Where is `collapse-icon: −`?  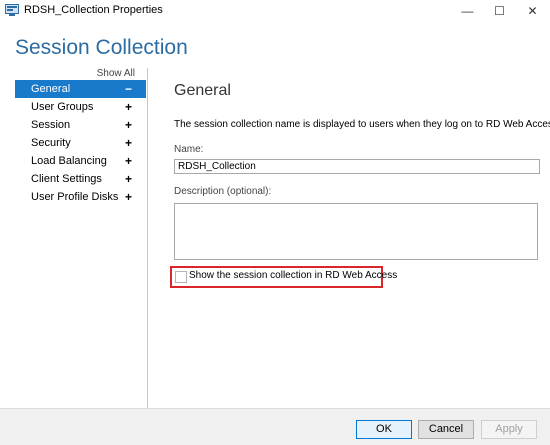 collapse-icon: − is located at coordinates (128, 89).